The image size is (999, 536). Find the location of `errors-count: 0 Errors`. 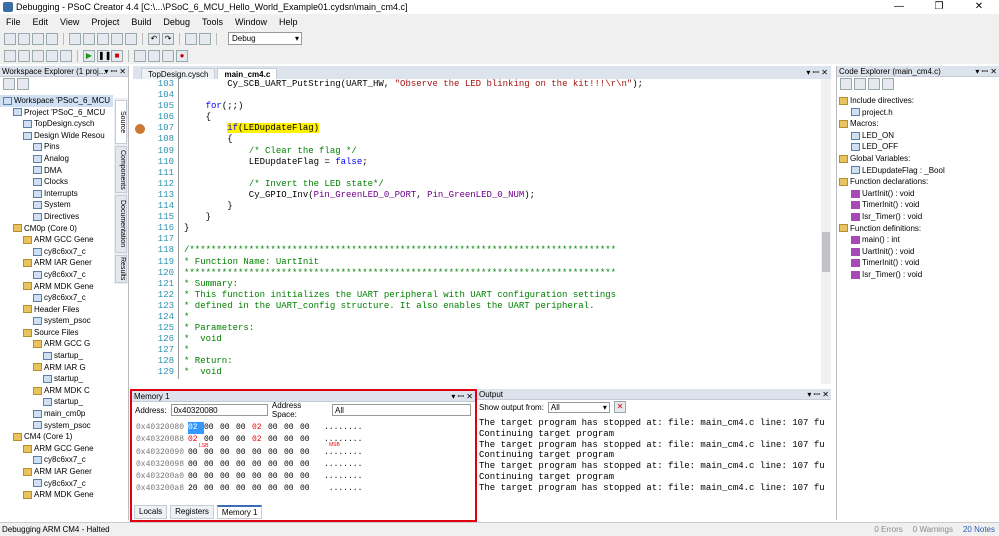

errors-count: 0 Errors is located at coordinates (888, 529).